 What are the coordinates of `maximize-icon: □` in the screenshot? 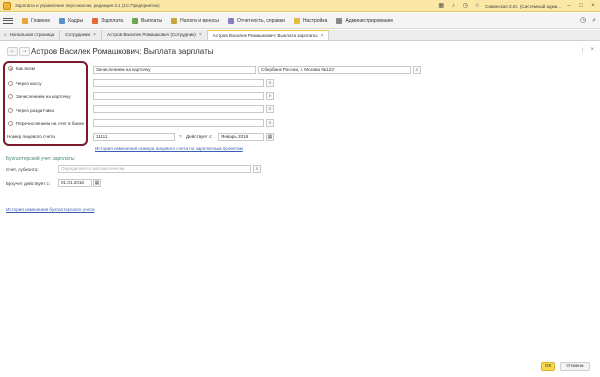 It's located at (581, 6).